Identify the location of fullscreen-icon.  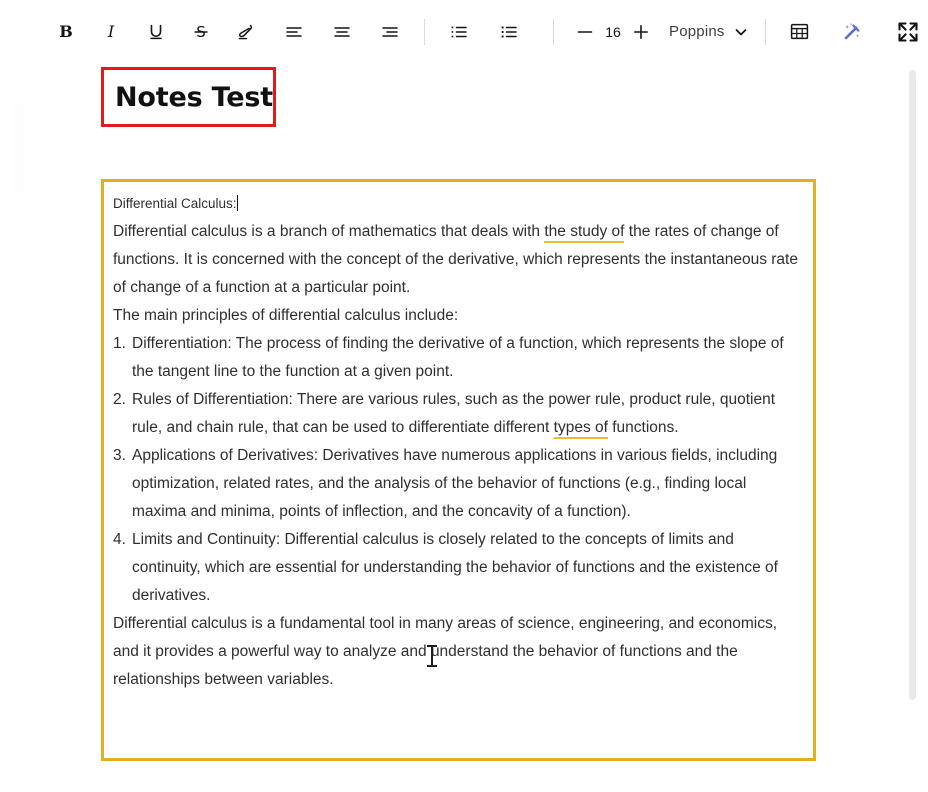
(908, 31).